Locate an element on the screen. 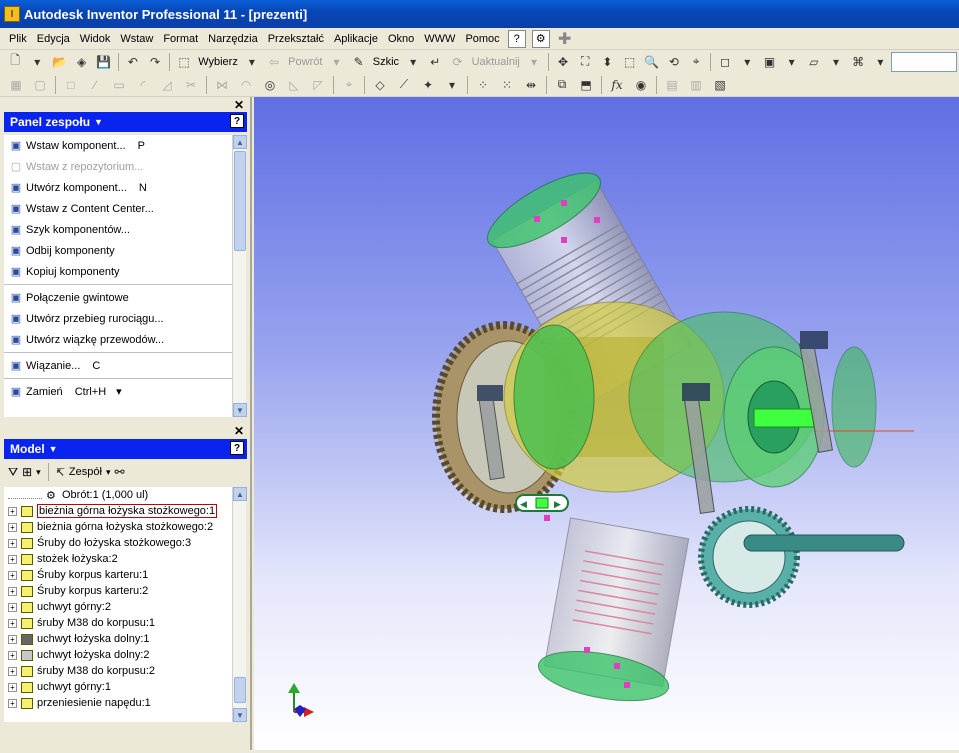  menu-edycja: Edycja is located at coordinates (53, 39).